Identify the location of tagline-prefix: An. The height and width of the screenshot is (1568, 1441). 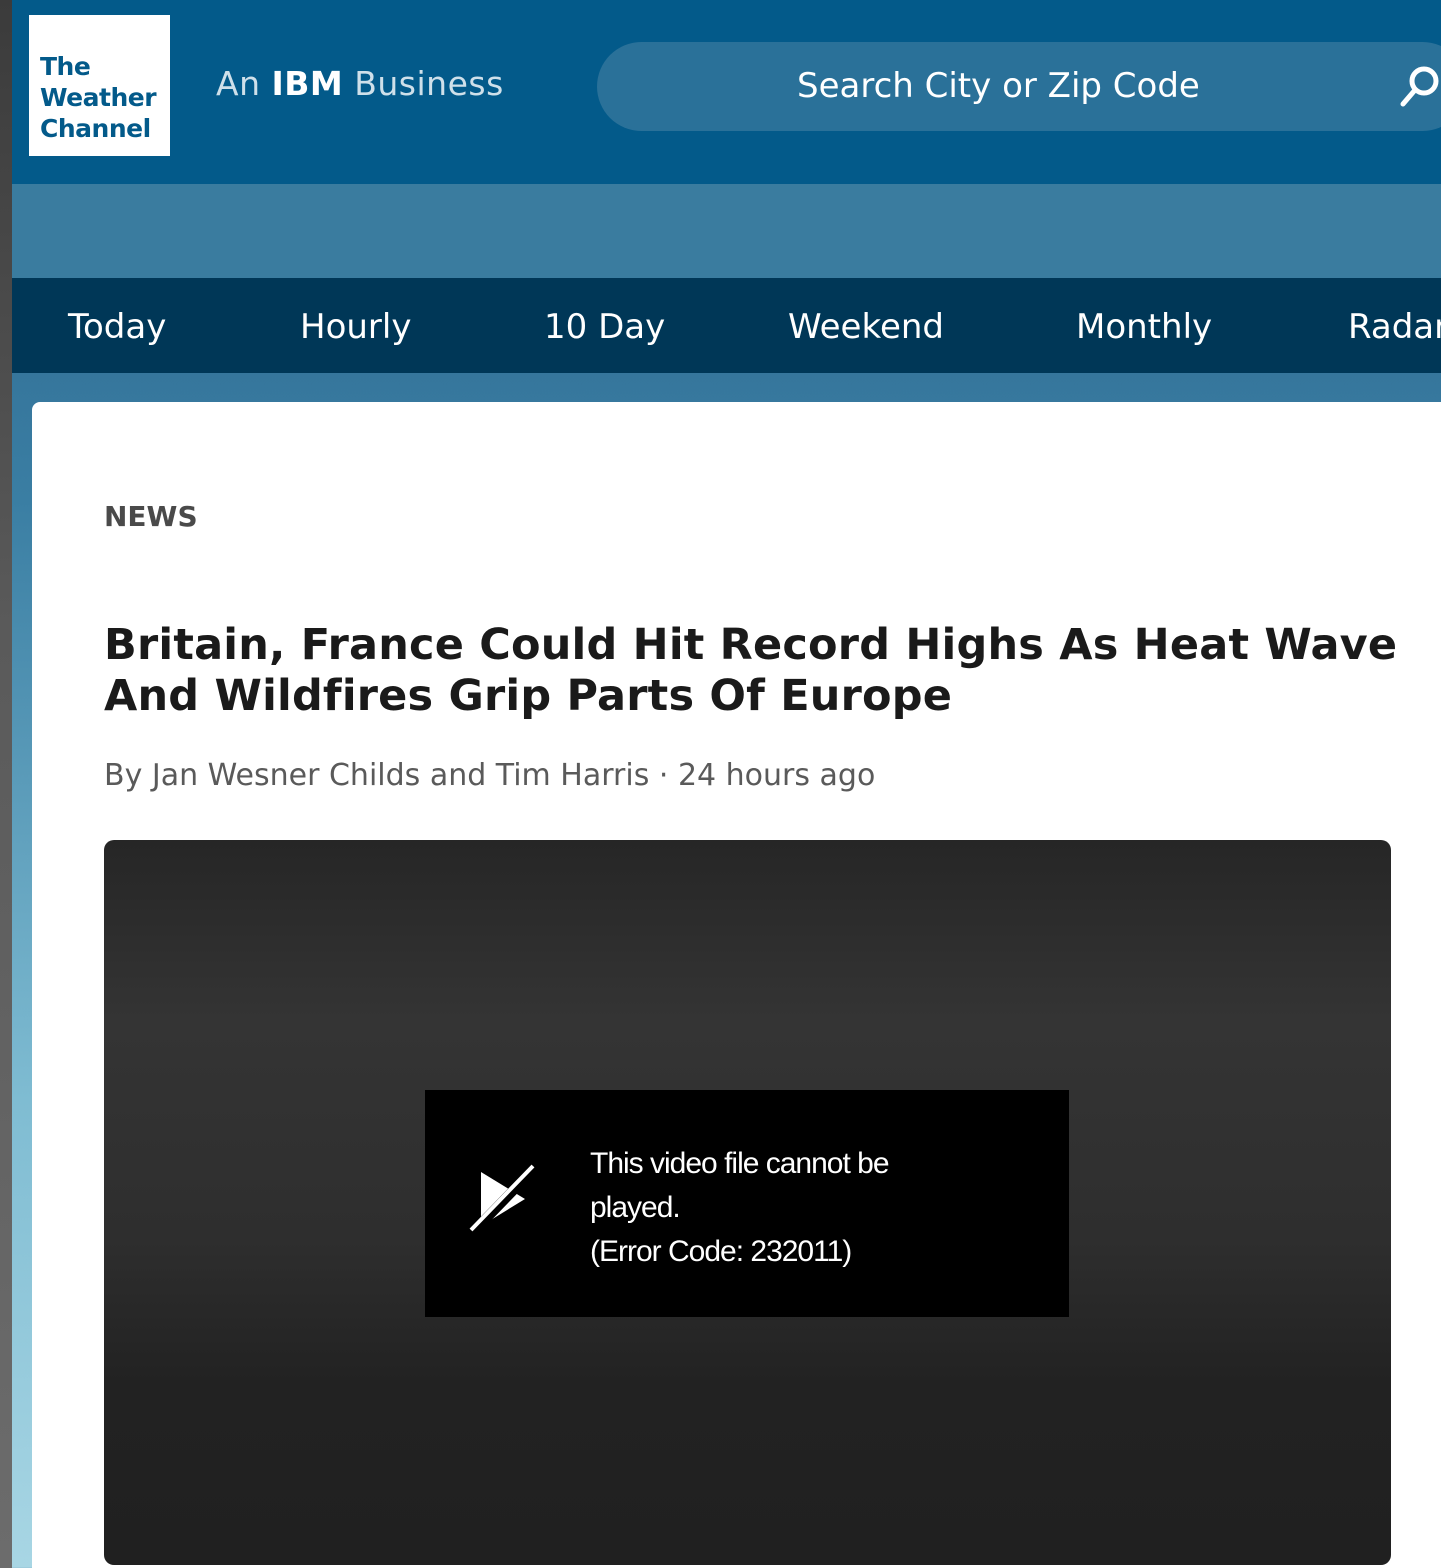
(244, 83).